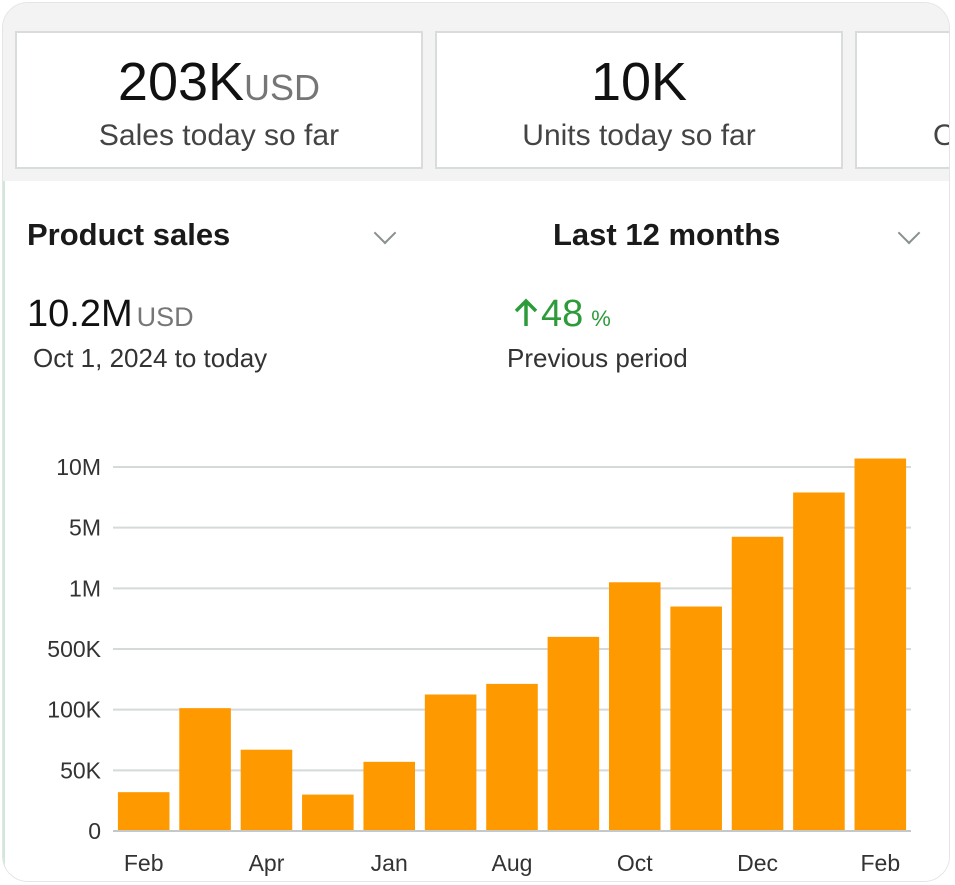  I want to click on sales-today-unit: USD, so click(282, 87).